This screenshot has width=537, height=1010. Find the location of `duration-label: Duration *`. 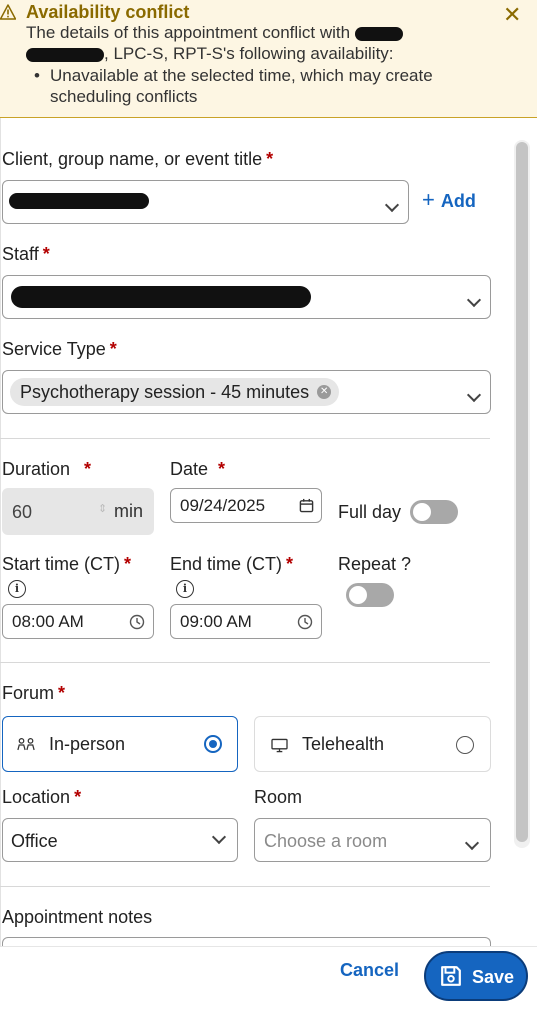

duration-label: Duration * is located at coordinates (46, 469).